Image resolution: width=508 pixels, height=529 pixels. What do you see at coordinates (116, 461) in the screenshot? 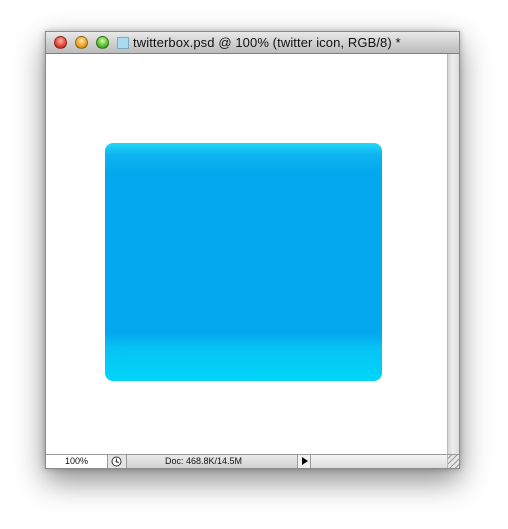
I see `status-indicator-icon` at bounding box center [116, 461].